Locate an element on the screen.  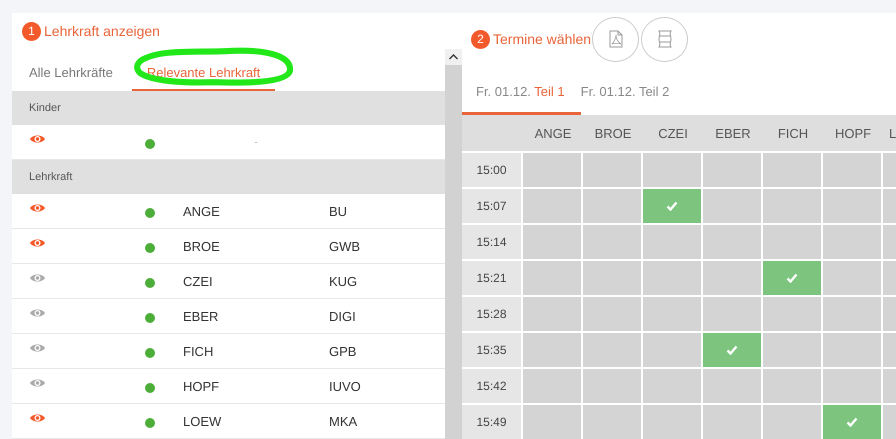
subject-code: MKA is located at coordinates (343, 421).